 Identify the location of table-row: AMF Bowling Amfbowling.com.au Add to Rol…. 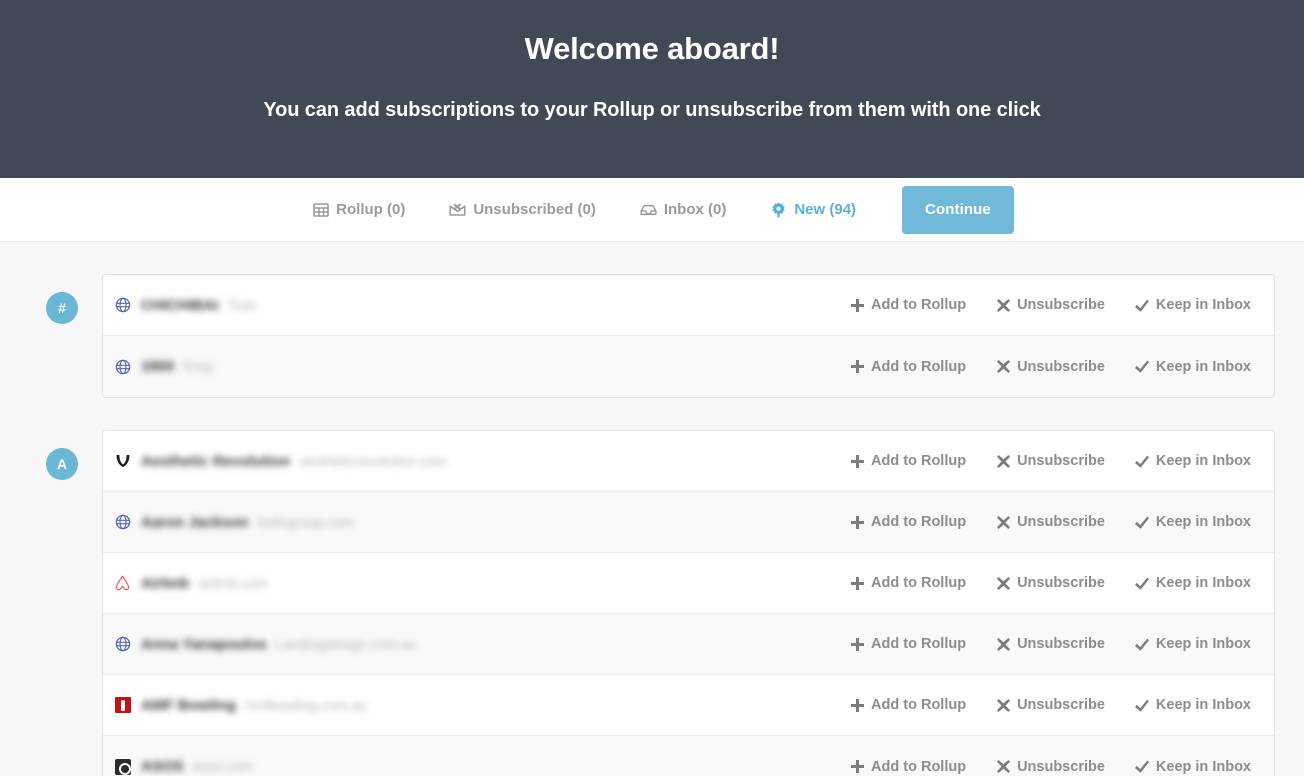
(688, 705).